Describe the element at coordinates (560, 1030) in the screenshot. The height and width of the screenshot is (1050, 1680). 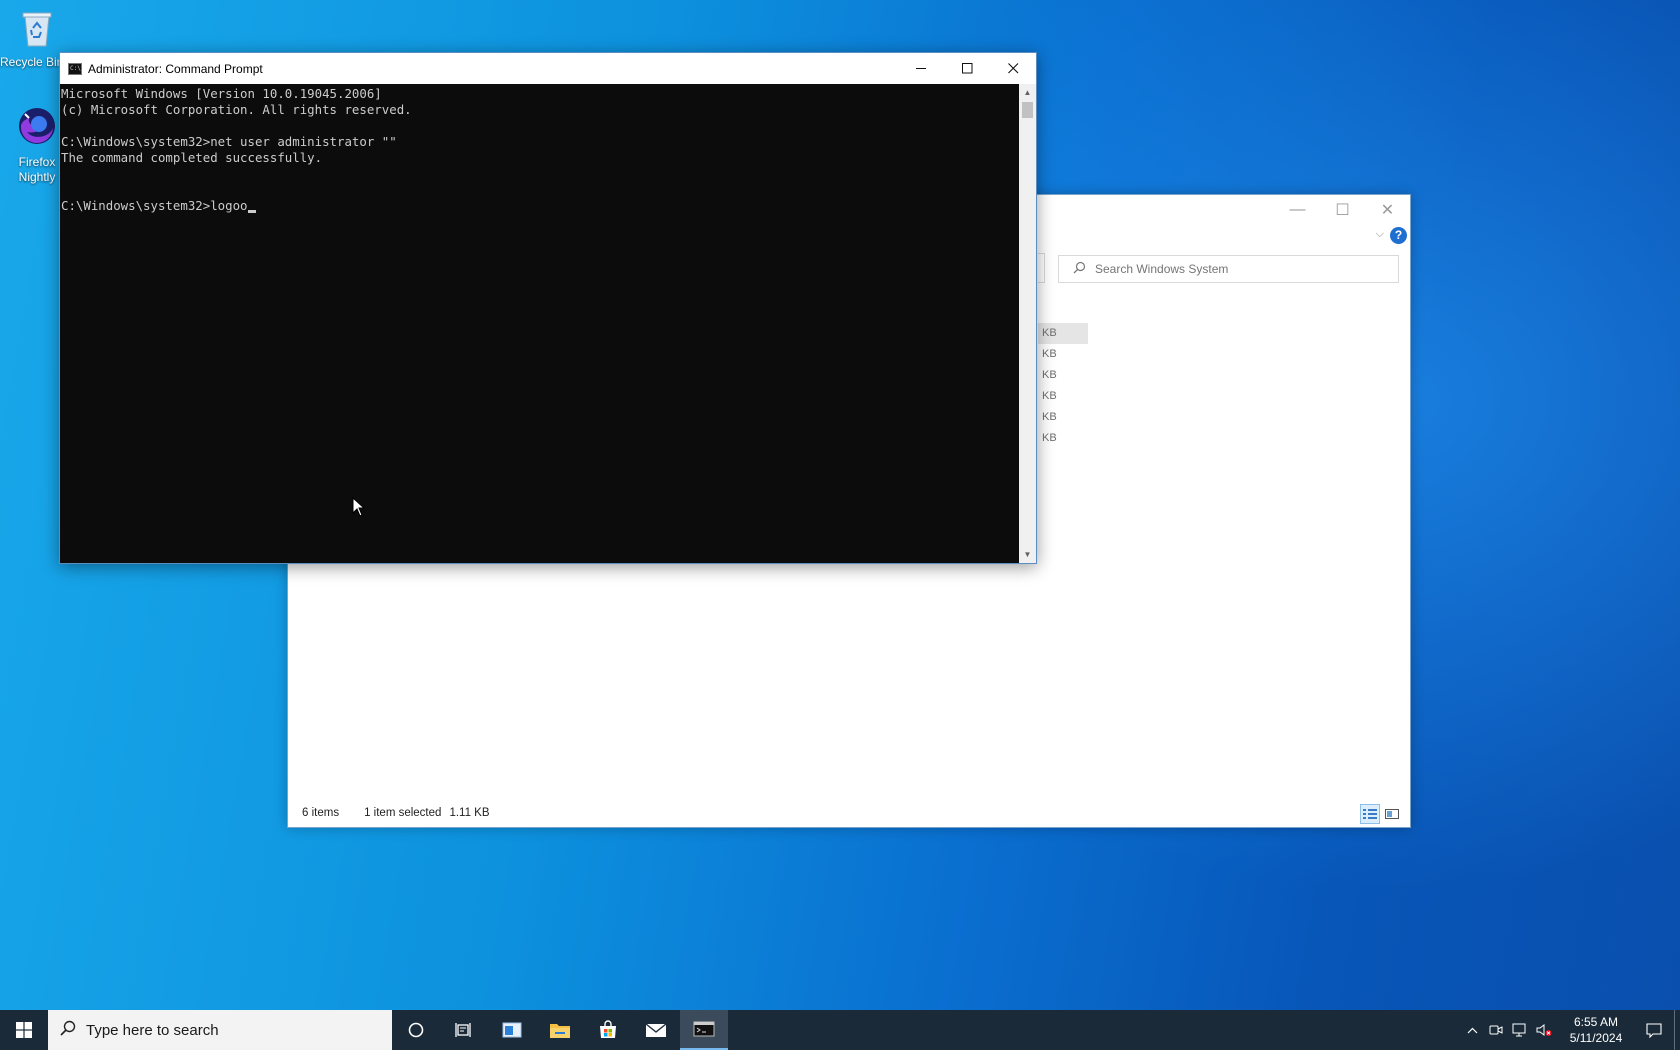
I see `file-explorer-icon` at that location.